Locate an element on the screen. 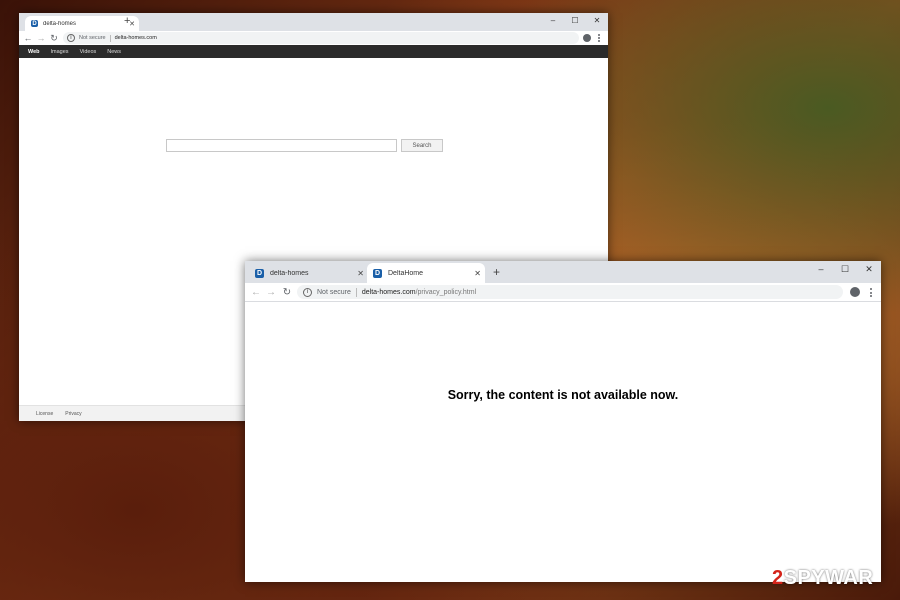  watermark-text: SPYWAR is located at coordinates (828, 578).